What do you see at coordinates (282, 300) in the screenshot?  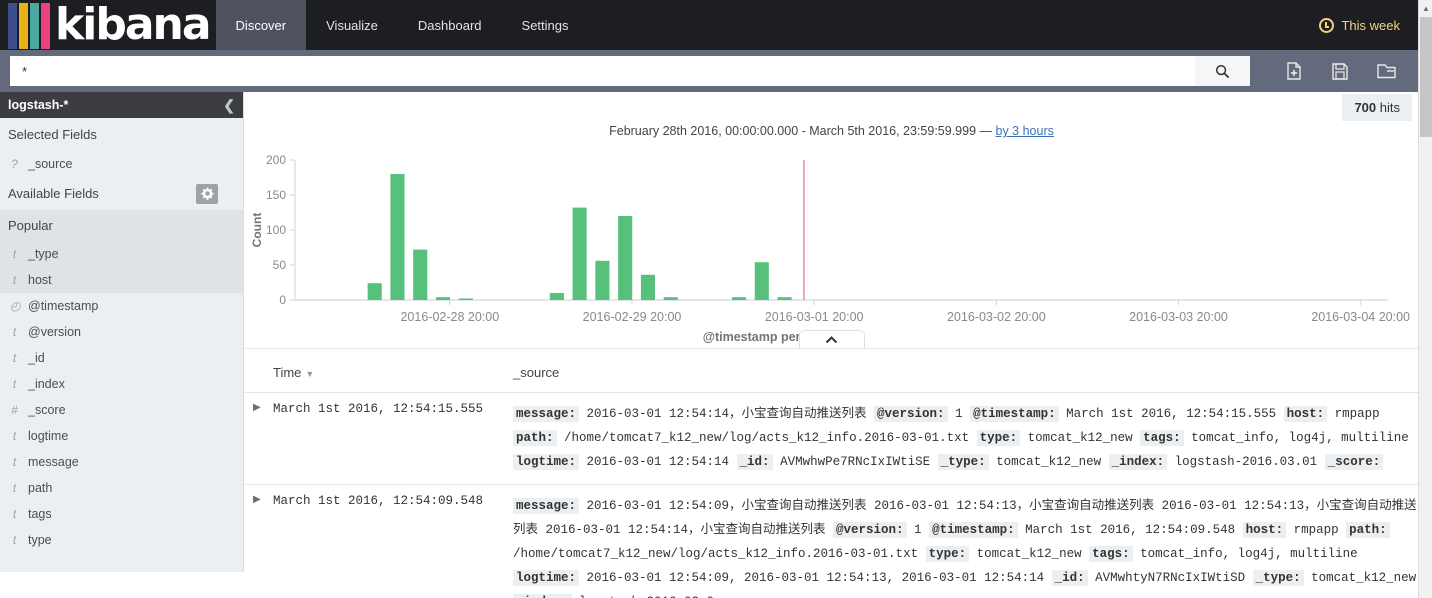 I see `y-tick-label: 0` at bounding box center [282, 300].